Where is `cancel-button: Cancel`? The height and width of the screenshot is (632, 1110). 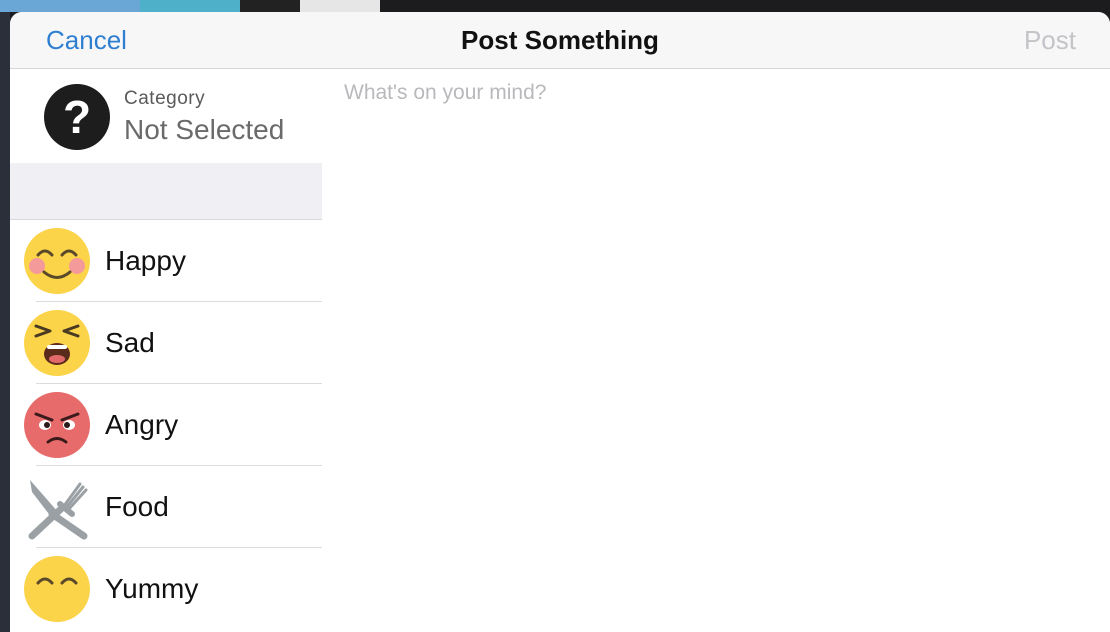
cancel-button: Cancel is located at coordinates (86, 40).